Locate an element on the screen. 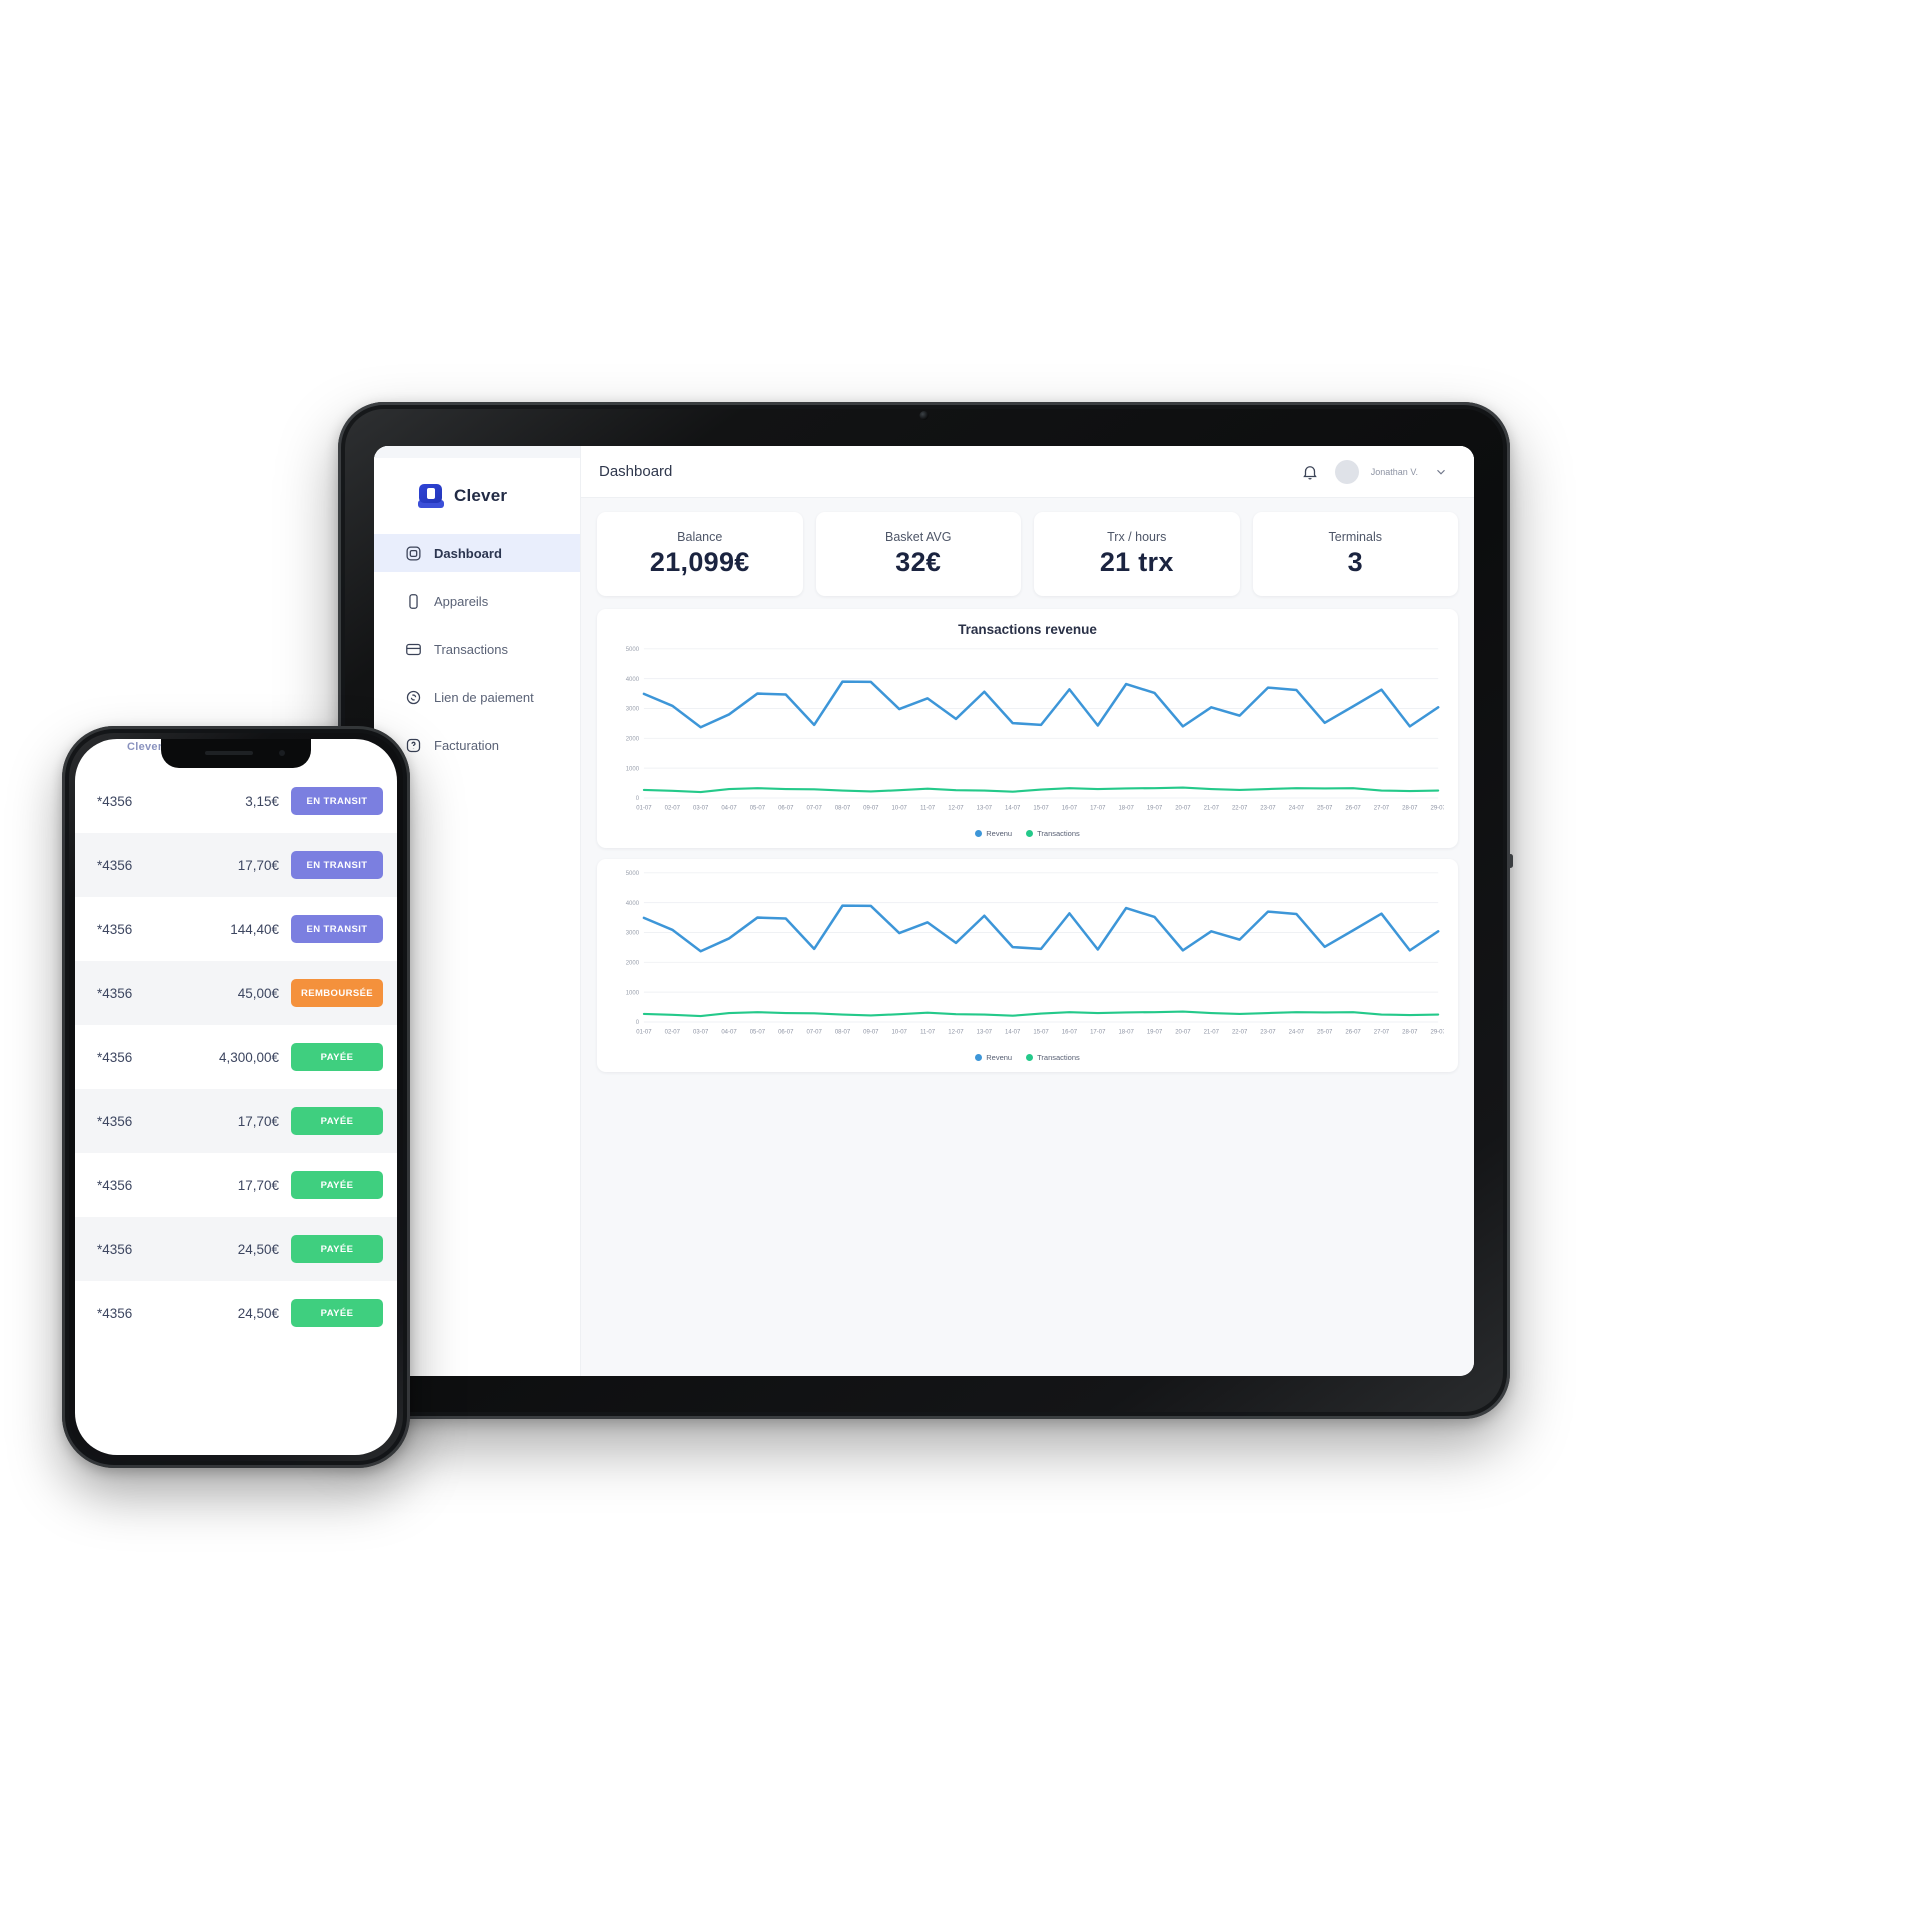 This screenshot has width=1920, height=1920. wallet-icon is located at coordinates (413, 649).